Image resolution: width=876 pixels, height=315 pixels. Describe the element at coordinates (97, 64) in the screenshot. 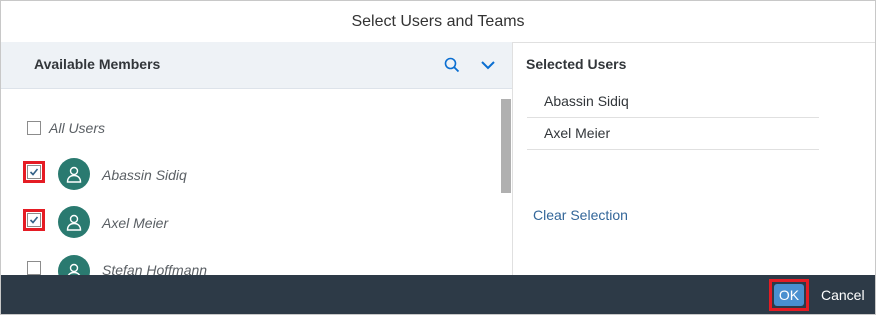

I see `available-members-title: Available Members` at that location.